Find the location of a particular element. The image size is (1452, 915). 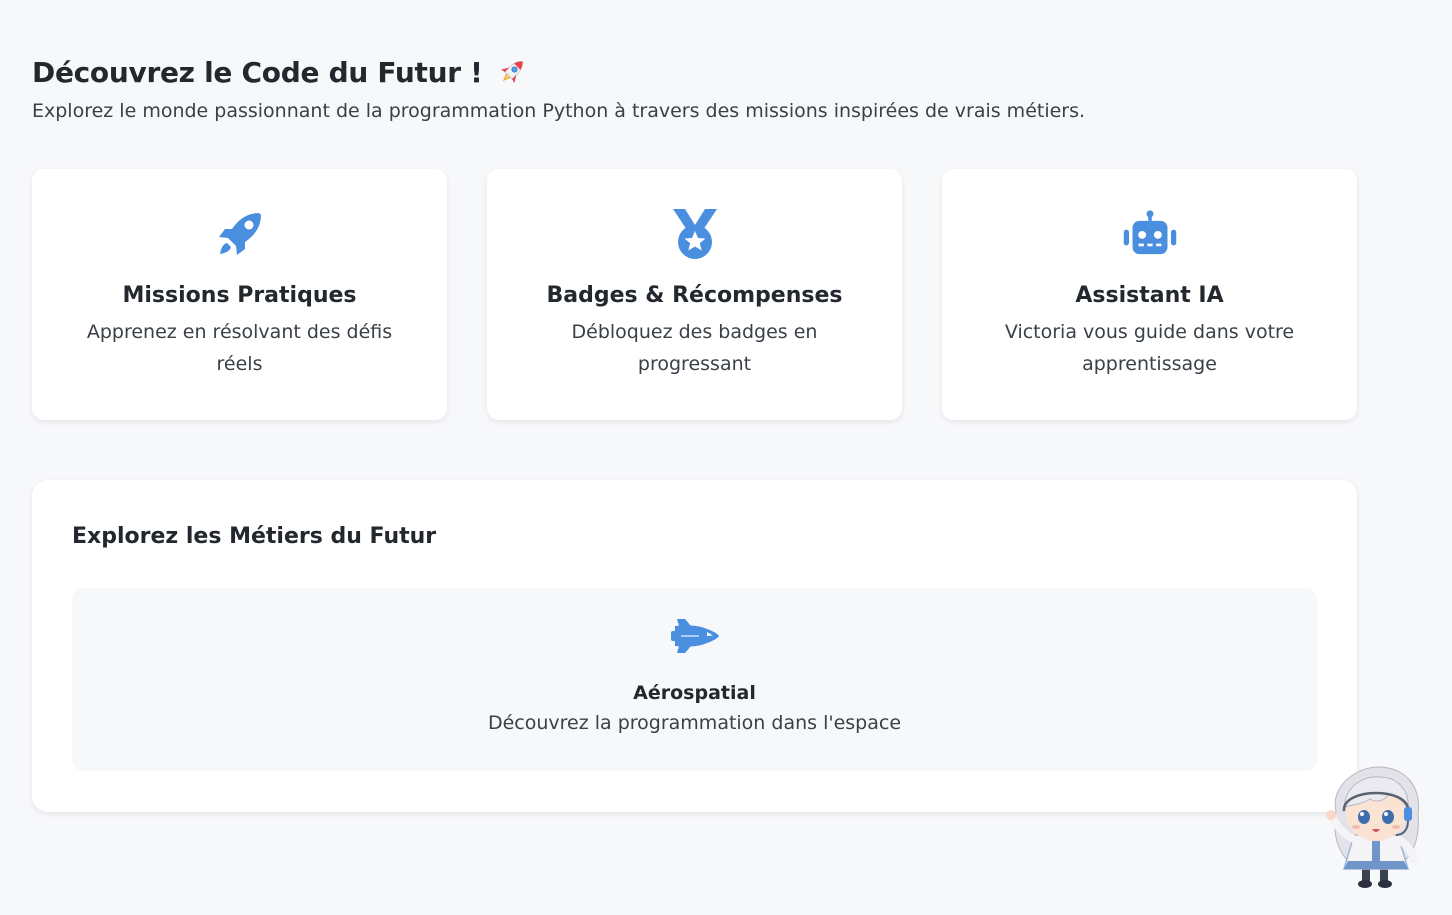

jobs-section-title: Explorez les Métiers du Futur is located at coordinates (254, 536).